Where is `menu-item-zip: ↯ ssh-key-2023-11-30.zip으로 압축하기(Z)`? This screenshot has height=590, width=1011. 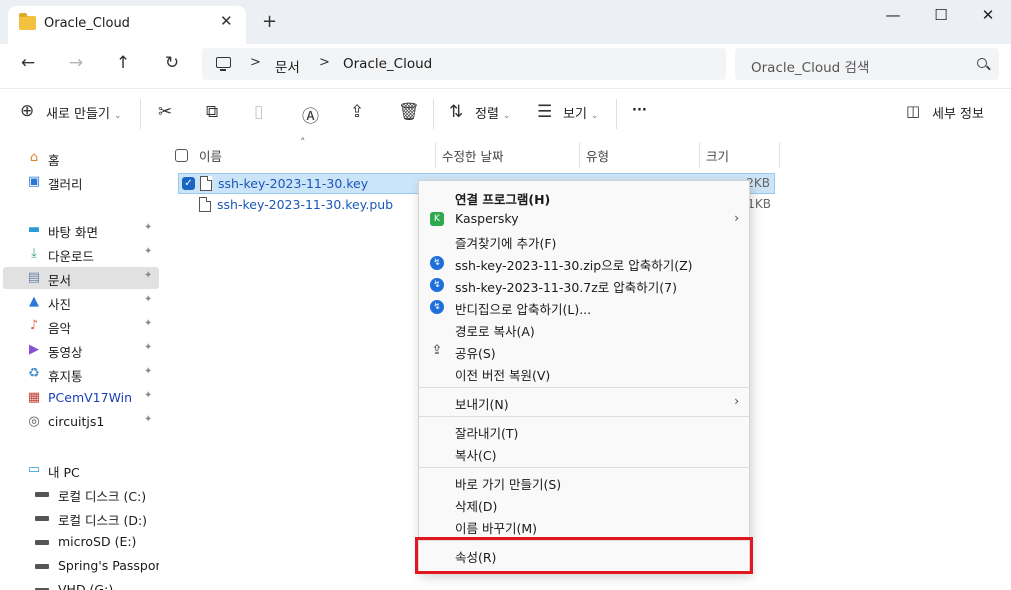 menu-item-zip: ↯ ssh-key-2023-11-30.zip으로 압축하기(Z) is located at coordinates (584, 263).